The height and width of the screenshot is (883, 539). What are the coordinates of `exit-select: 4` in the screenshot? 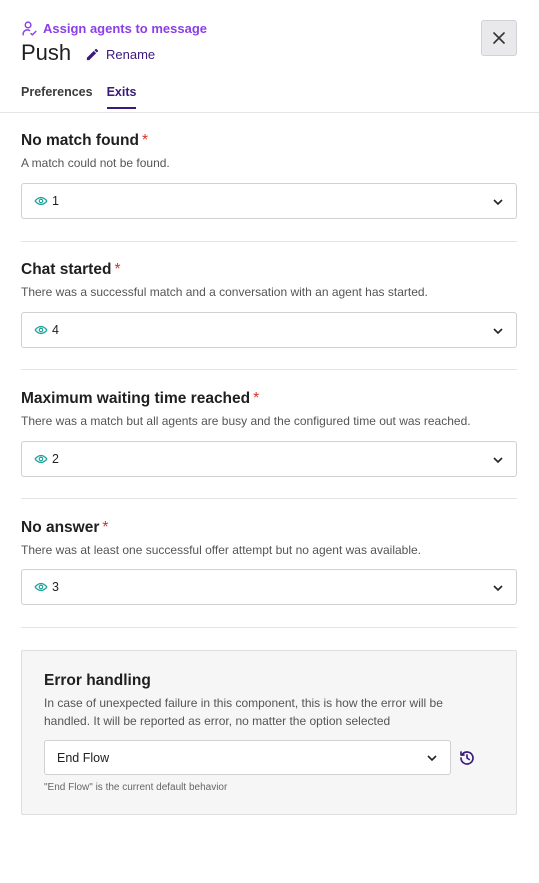 It's located at (269, 330).